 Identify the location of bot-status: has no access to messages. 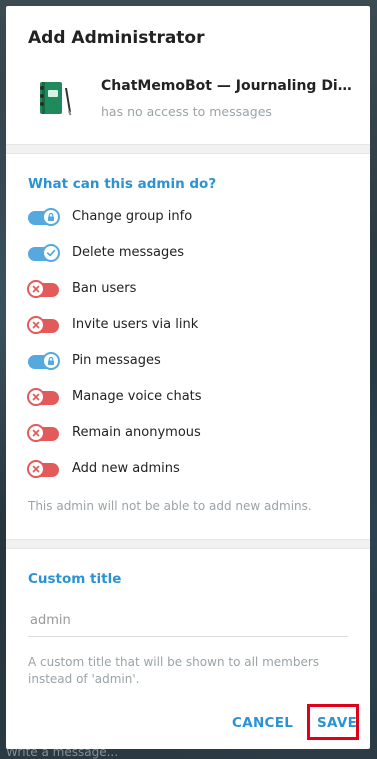
(186, 111).